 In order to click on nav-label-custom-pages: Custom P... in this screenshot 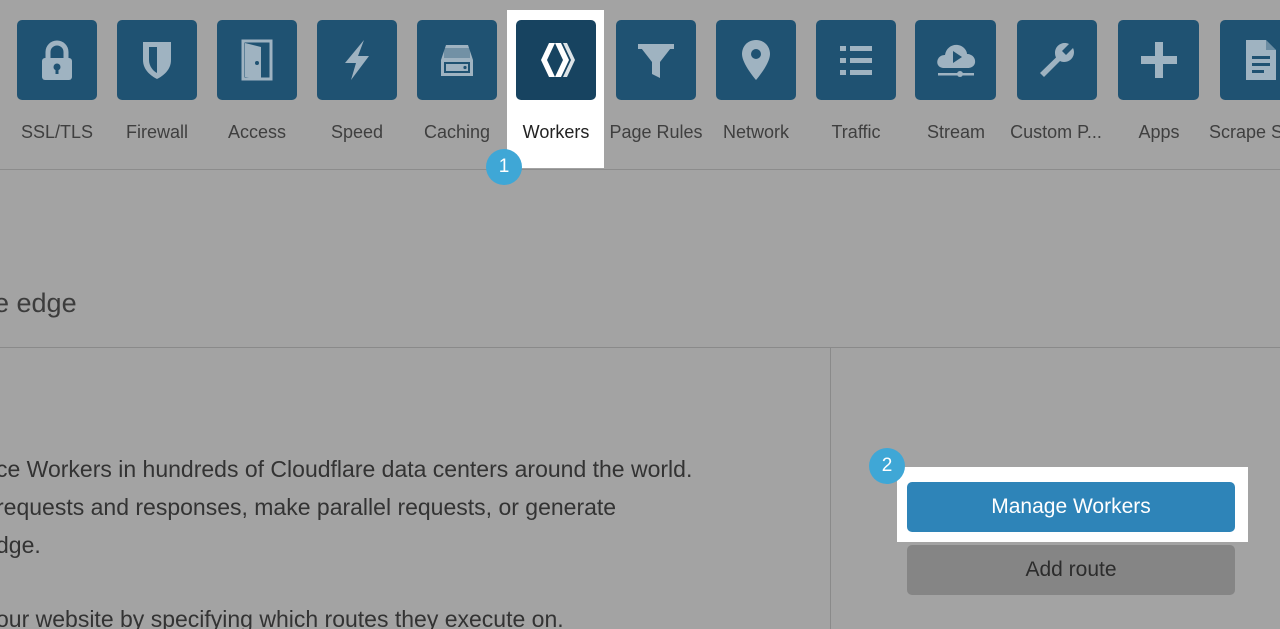, I will do `click(1056, 132)`.